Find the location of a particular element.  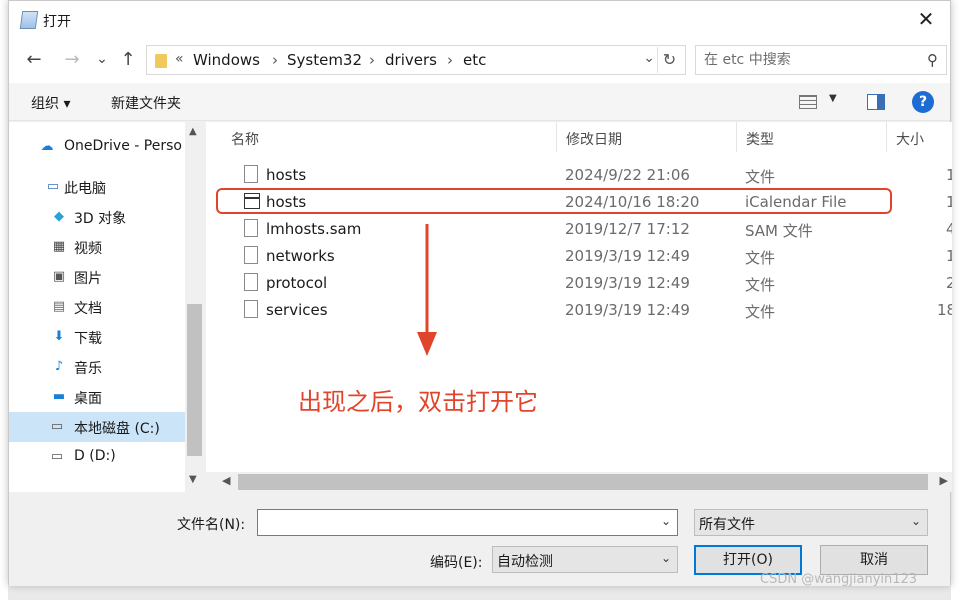

view-dropdown-icon: ▼ is located at coordinates (833, 98).